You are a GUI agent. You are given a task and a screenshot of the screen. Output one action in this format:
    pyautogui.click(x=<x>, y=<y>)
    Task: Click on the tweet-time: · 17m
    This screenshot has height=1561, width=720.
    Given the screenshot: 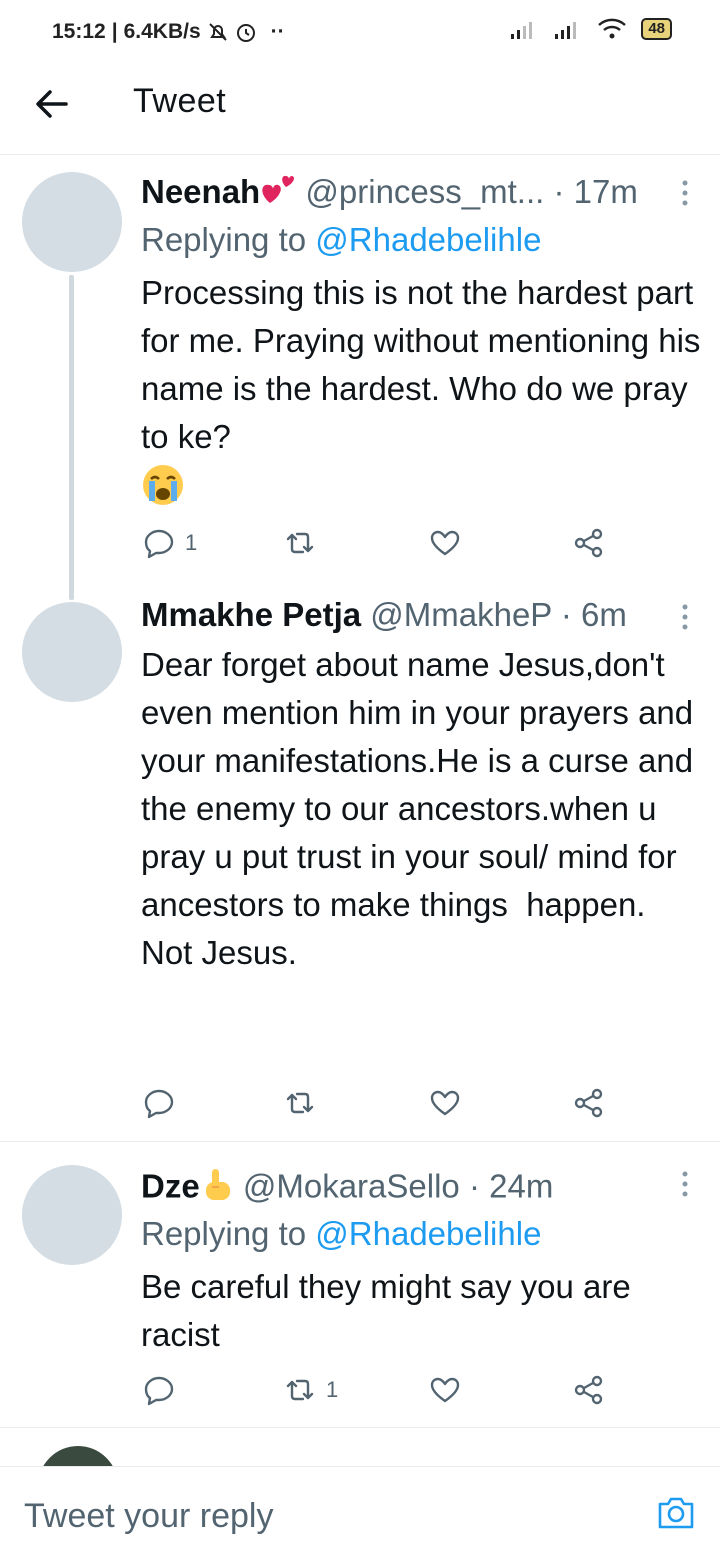 What is the action you would take?
    pyautogui.click(x=595, y=191)
    